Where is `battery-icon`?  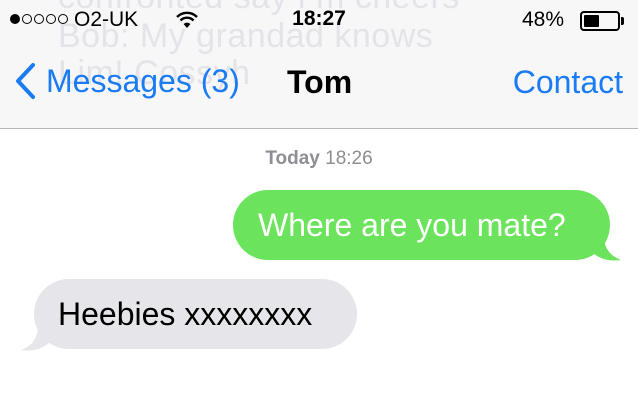
battery-icon is located at coordinates (600, 21).